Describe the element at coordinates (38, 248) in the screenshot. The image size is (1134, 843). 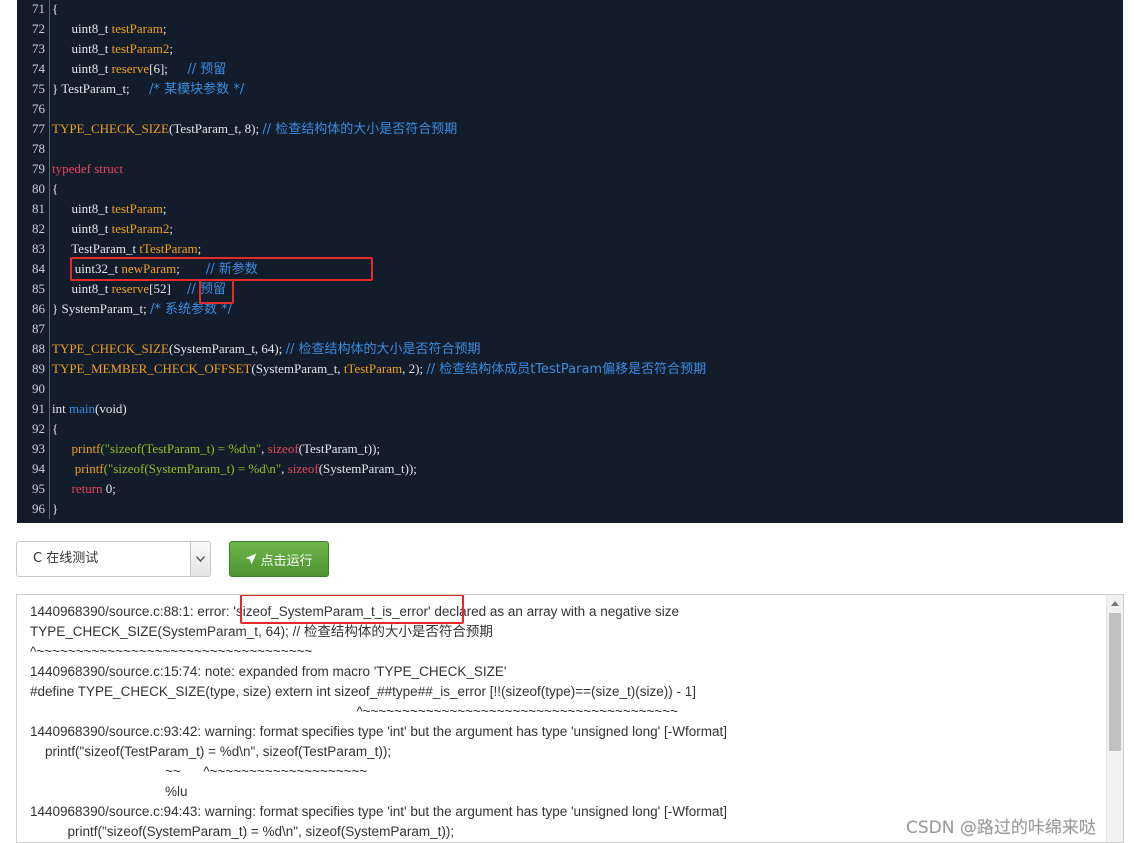
I see `line-number: 83` at that location.